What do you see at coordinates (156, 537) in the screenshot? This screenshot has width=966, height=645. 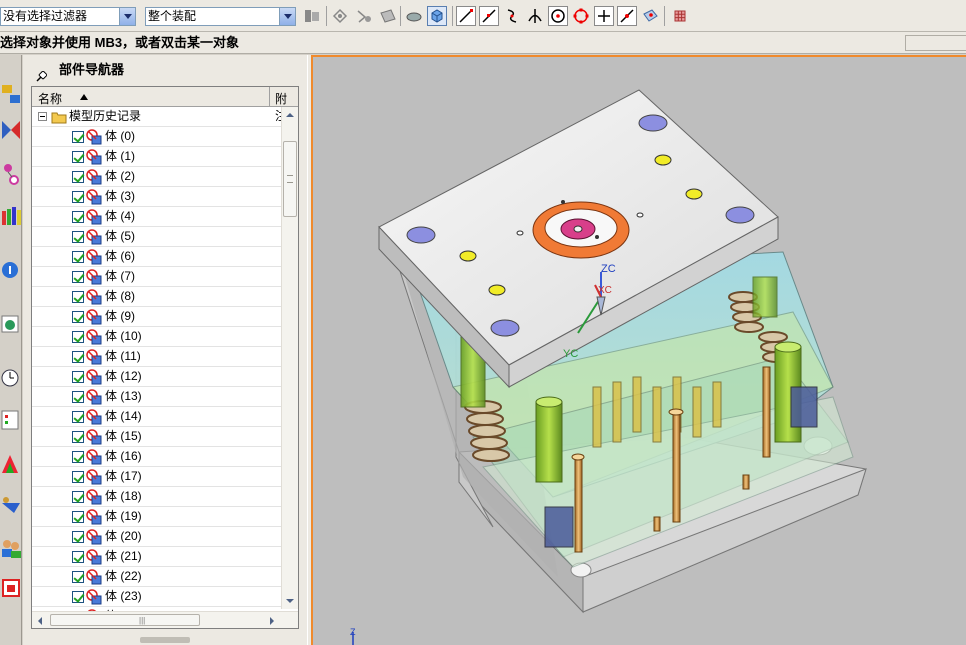 I see `tree-item-body: 体 (20)` at bounding box center [156, 537].